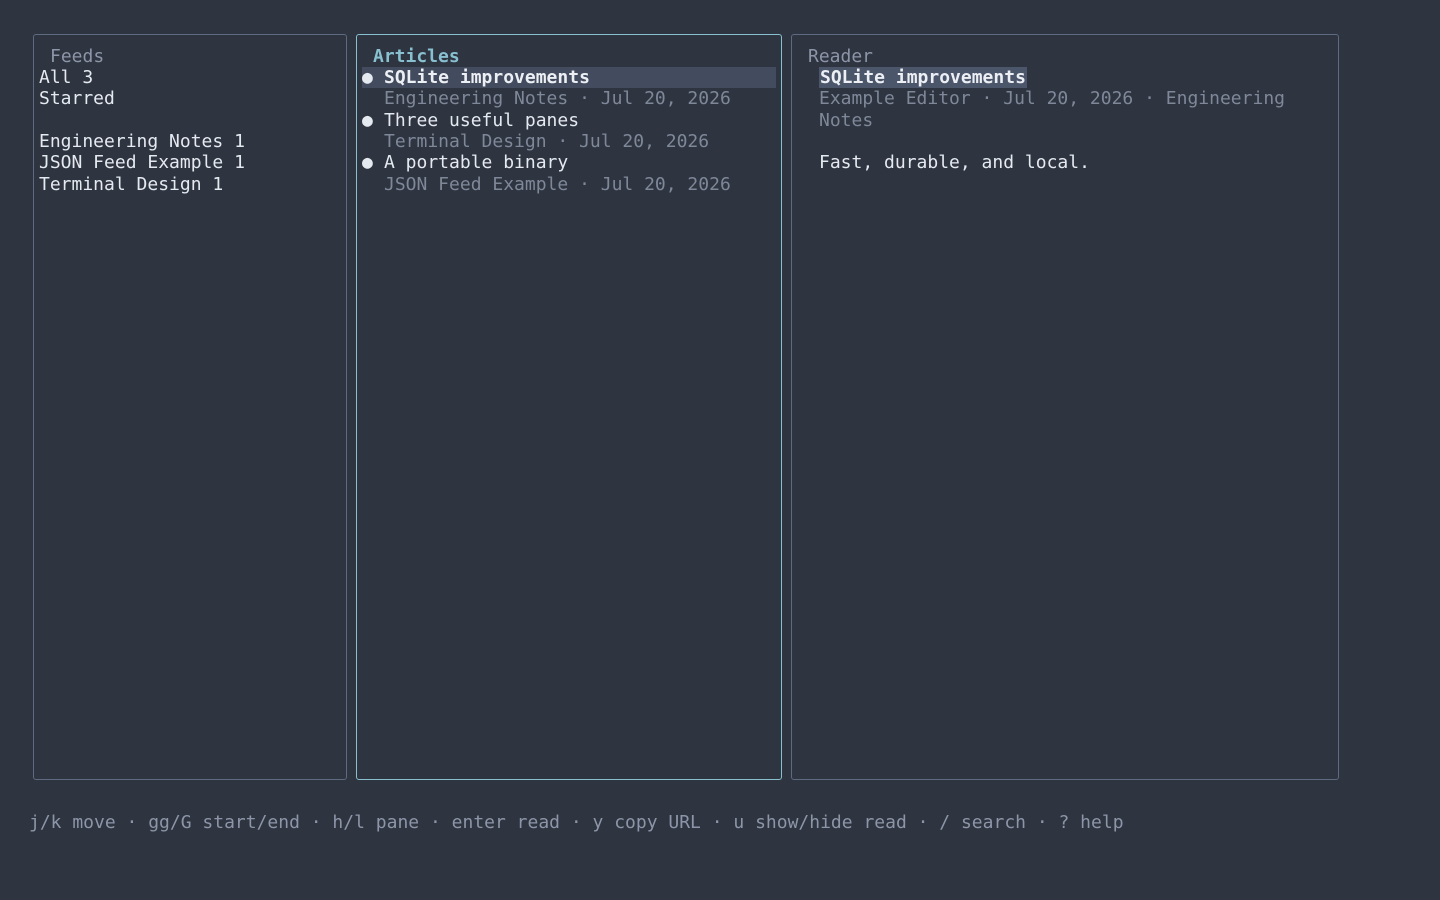 The height and width of the screenshot is (900, 1440). Describe the element at coordinates (482, 120) in the screenshot. I see `article-title: Three useful panes` at that location.